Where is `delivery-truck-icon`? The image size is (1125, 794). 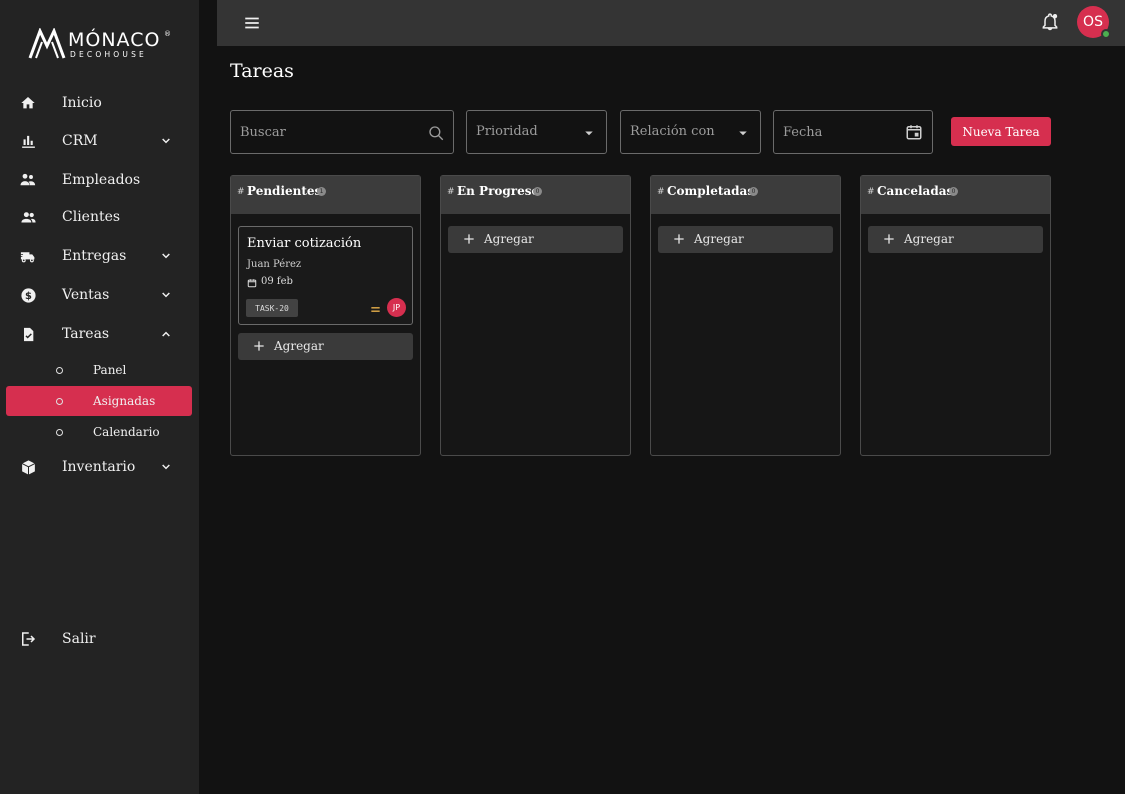
delivery-truck-icon is located at coordinates (28, 256).